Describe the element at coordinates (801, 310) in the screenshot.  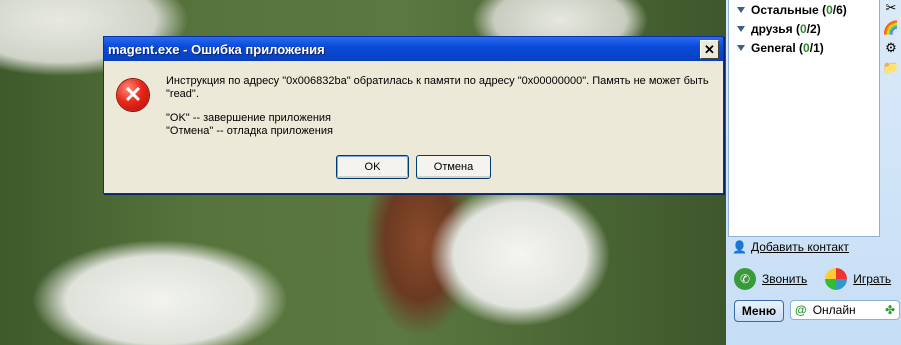
I see `online-status-icon: @` at that location.